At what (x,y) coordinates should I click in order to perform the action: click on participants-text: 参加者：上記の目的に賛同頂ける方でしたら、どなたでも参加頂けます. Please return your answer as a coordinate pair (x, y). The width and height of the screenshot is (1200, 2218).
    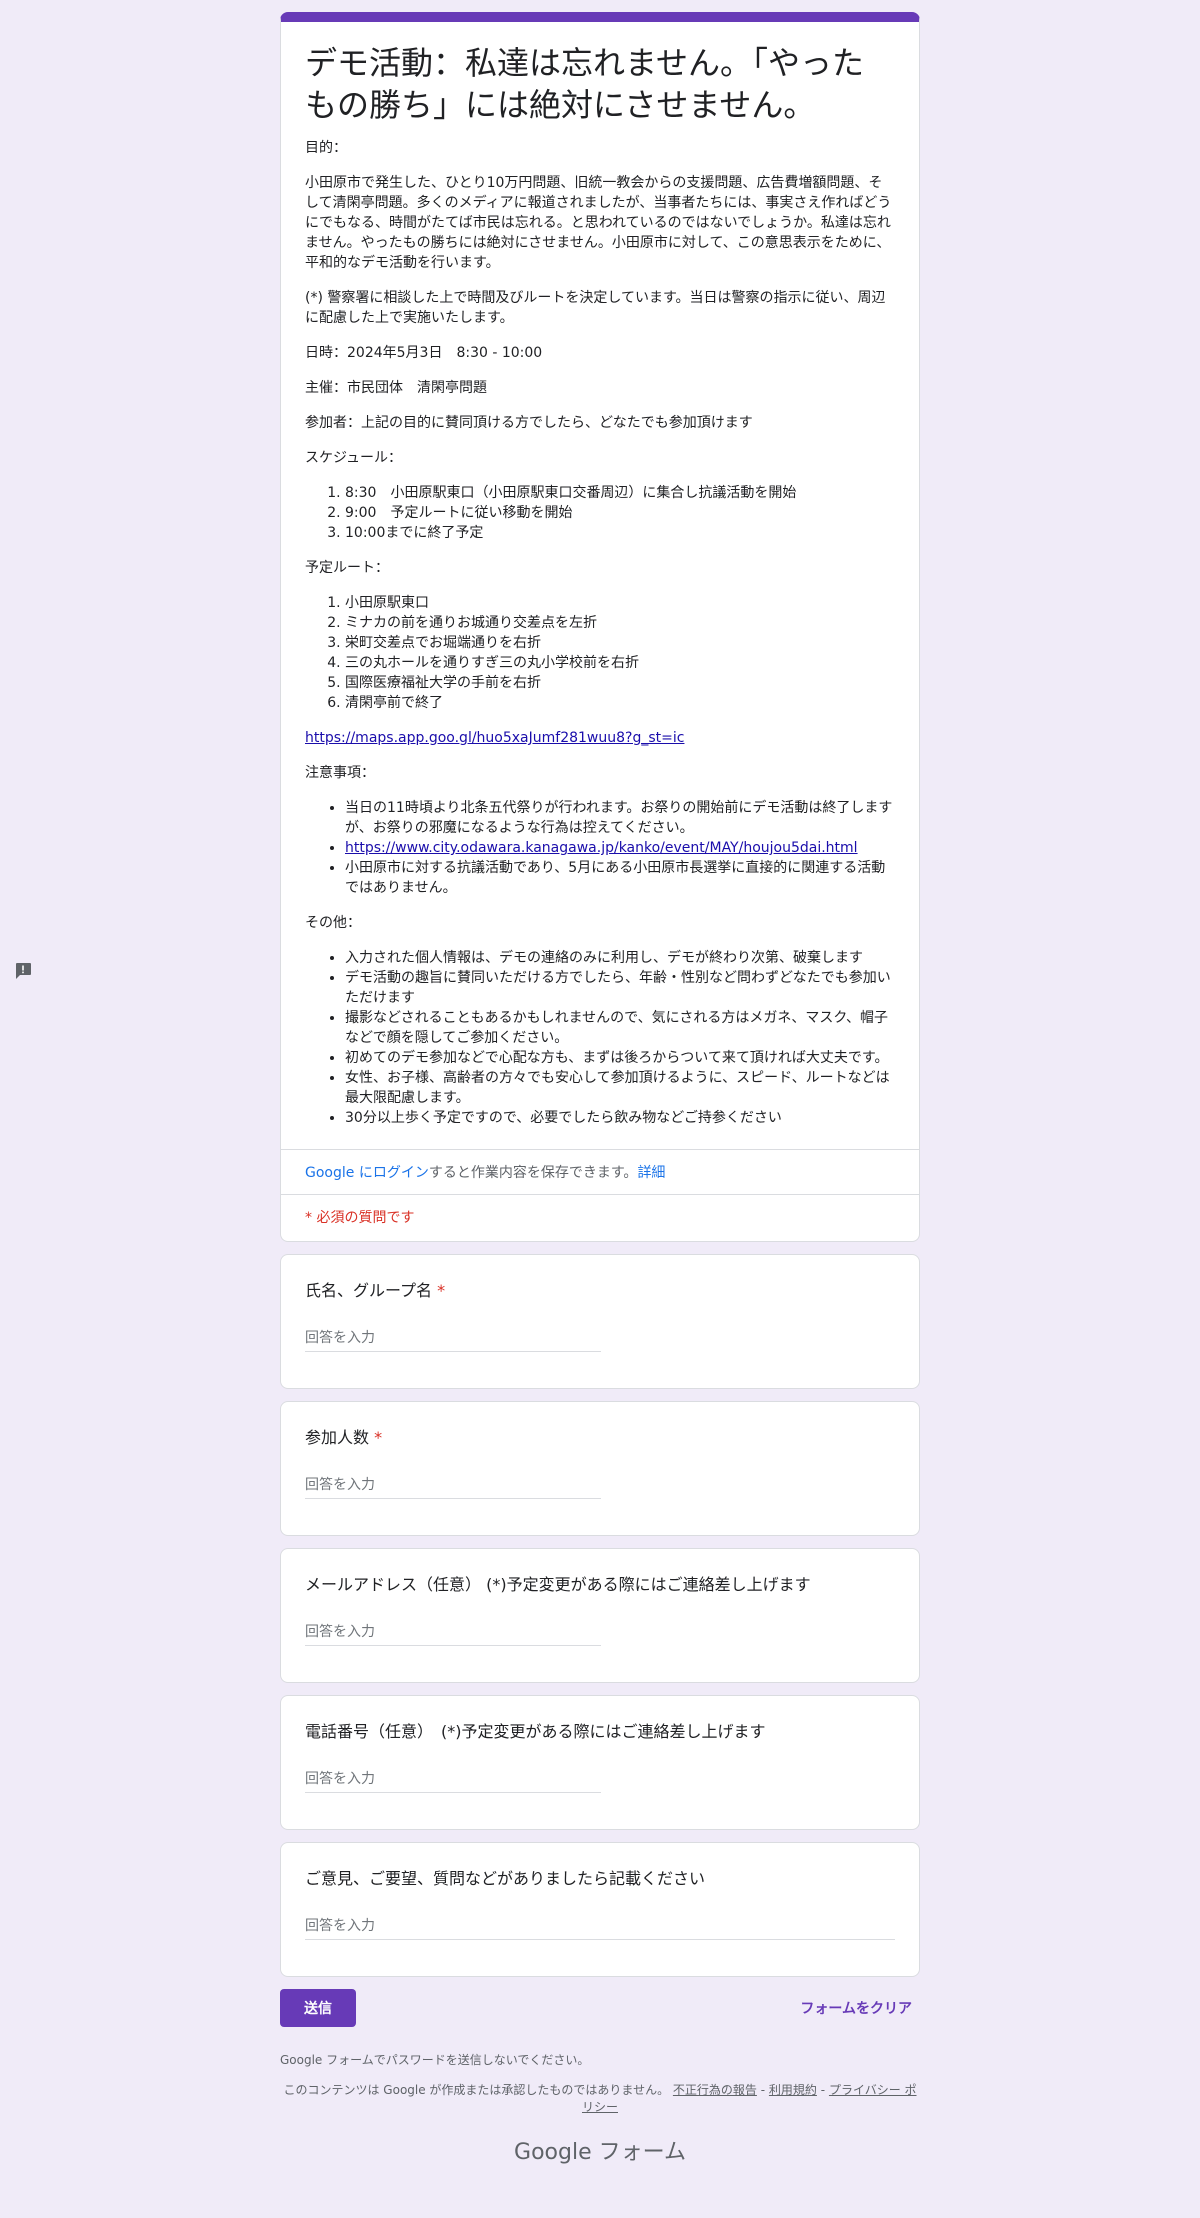
    Looking at the image, I should click on (529, 423).